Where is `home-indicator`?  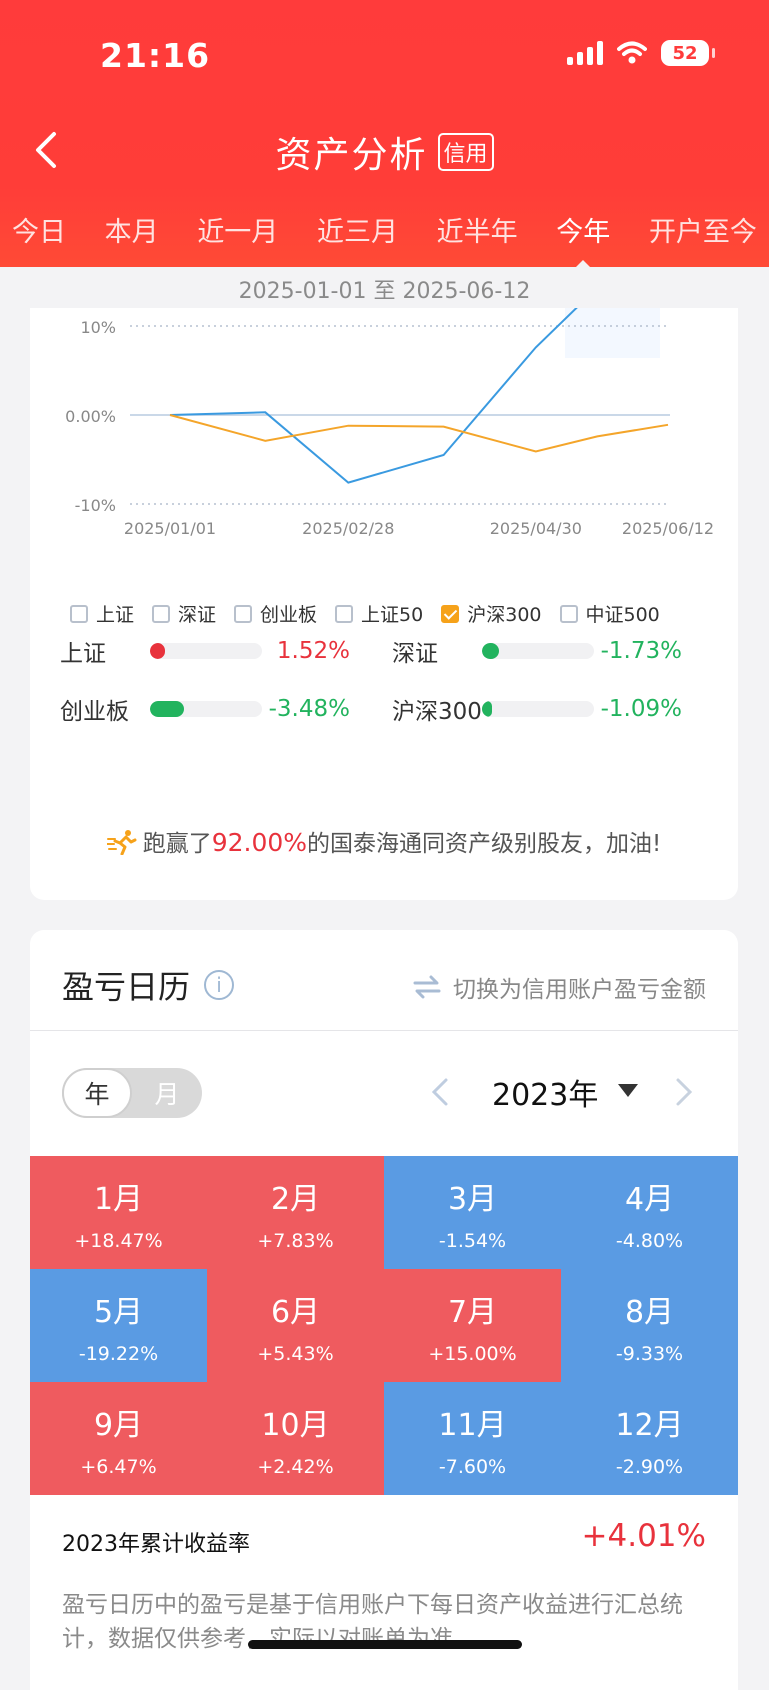
home-indicator is located at coordinates (385, 1644).